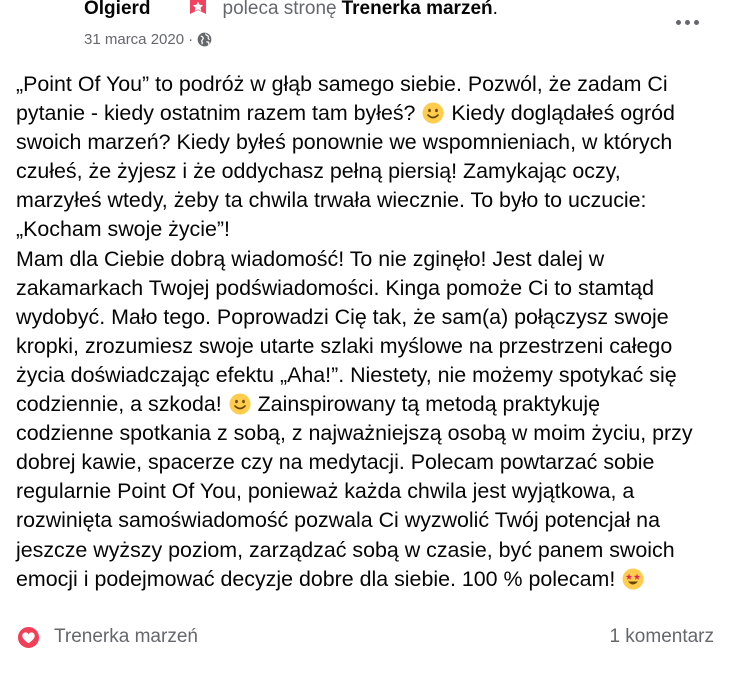  Describe the element at coordinates (377, 638) in the screenshot. I see `post-footer: Trenerka marzeń 1 komentarz` at that location.